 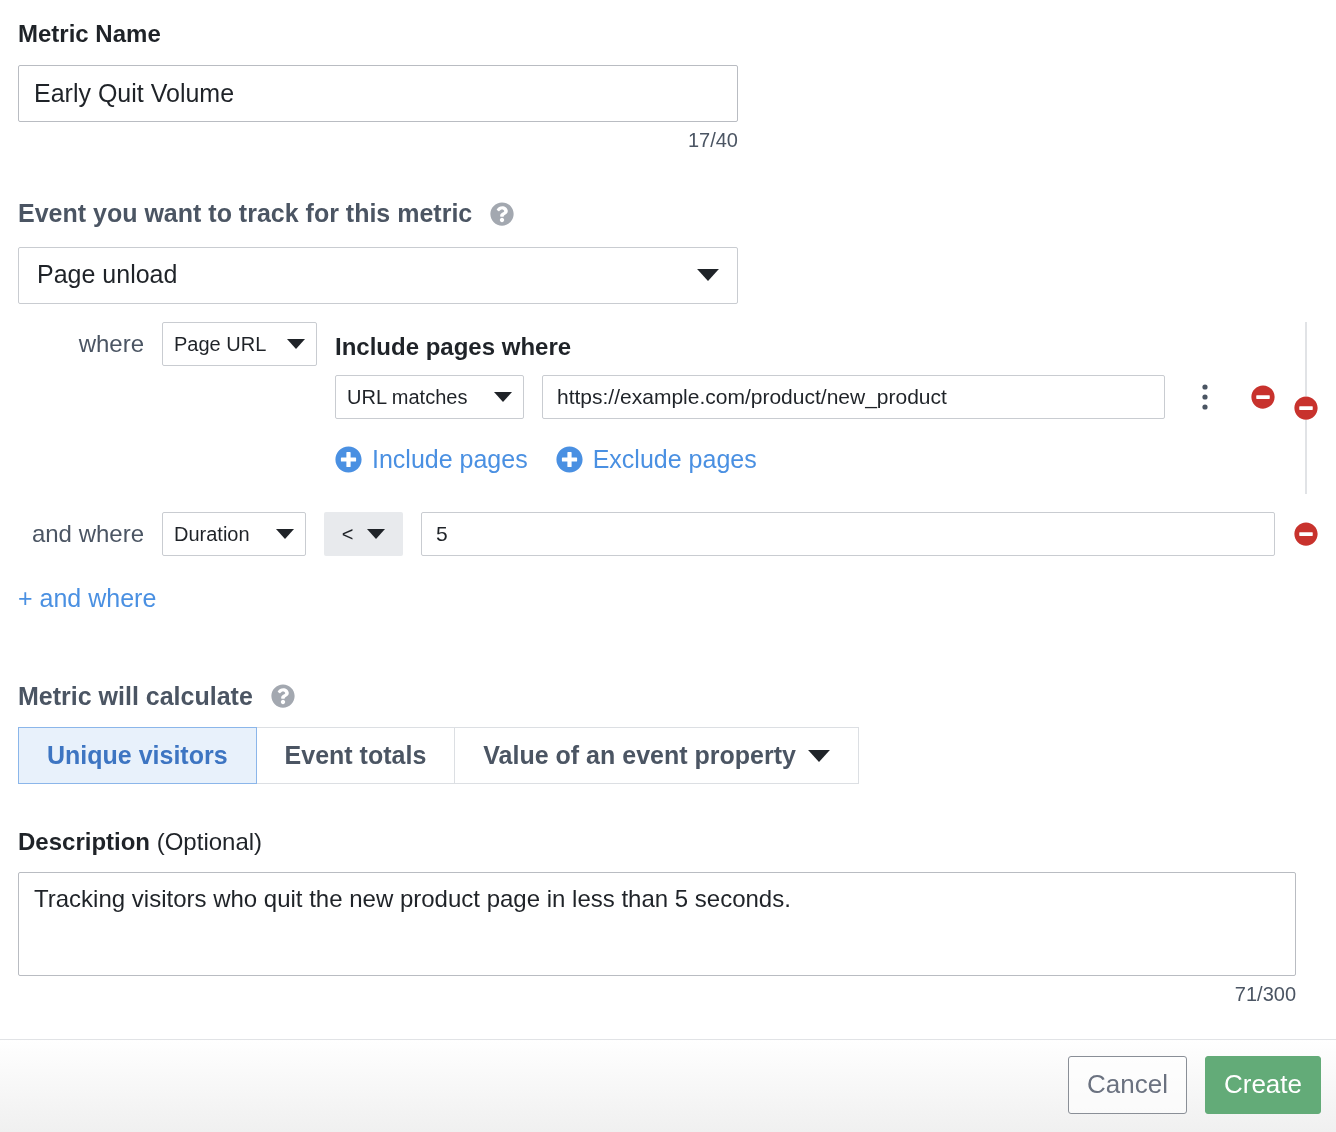 What do you see at coordinates (429, 396) in the screenshot?
I see `dropdown: URL matches` at bounding box center [429, 396].